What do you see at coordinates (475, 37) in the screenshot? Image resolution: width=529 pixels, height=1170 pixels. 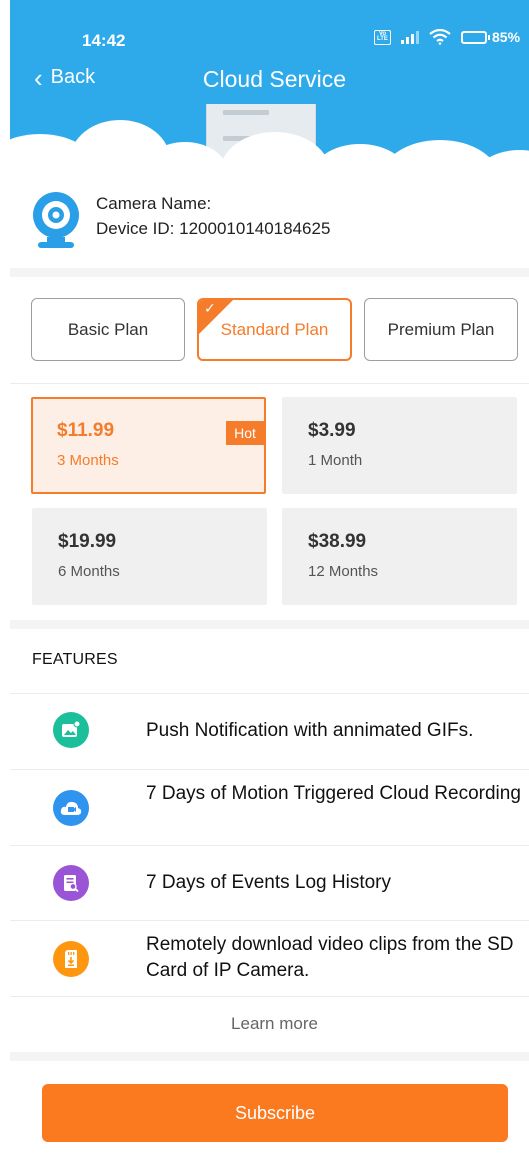 I see `battery-icon` at bounding box center [475, 37].